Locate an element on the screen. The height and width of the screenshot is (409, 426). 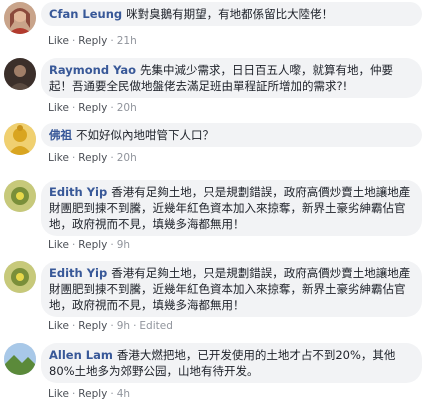
profile-photo-buddha-icon is located at coordinates (20, 139).